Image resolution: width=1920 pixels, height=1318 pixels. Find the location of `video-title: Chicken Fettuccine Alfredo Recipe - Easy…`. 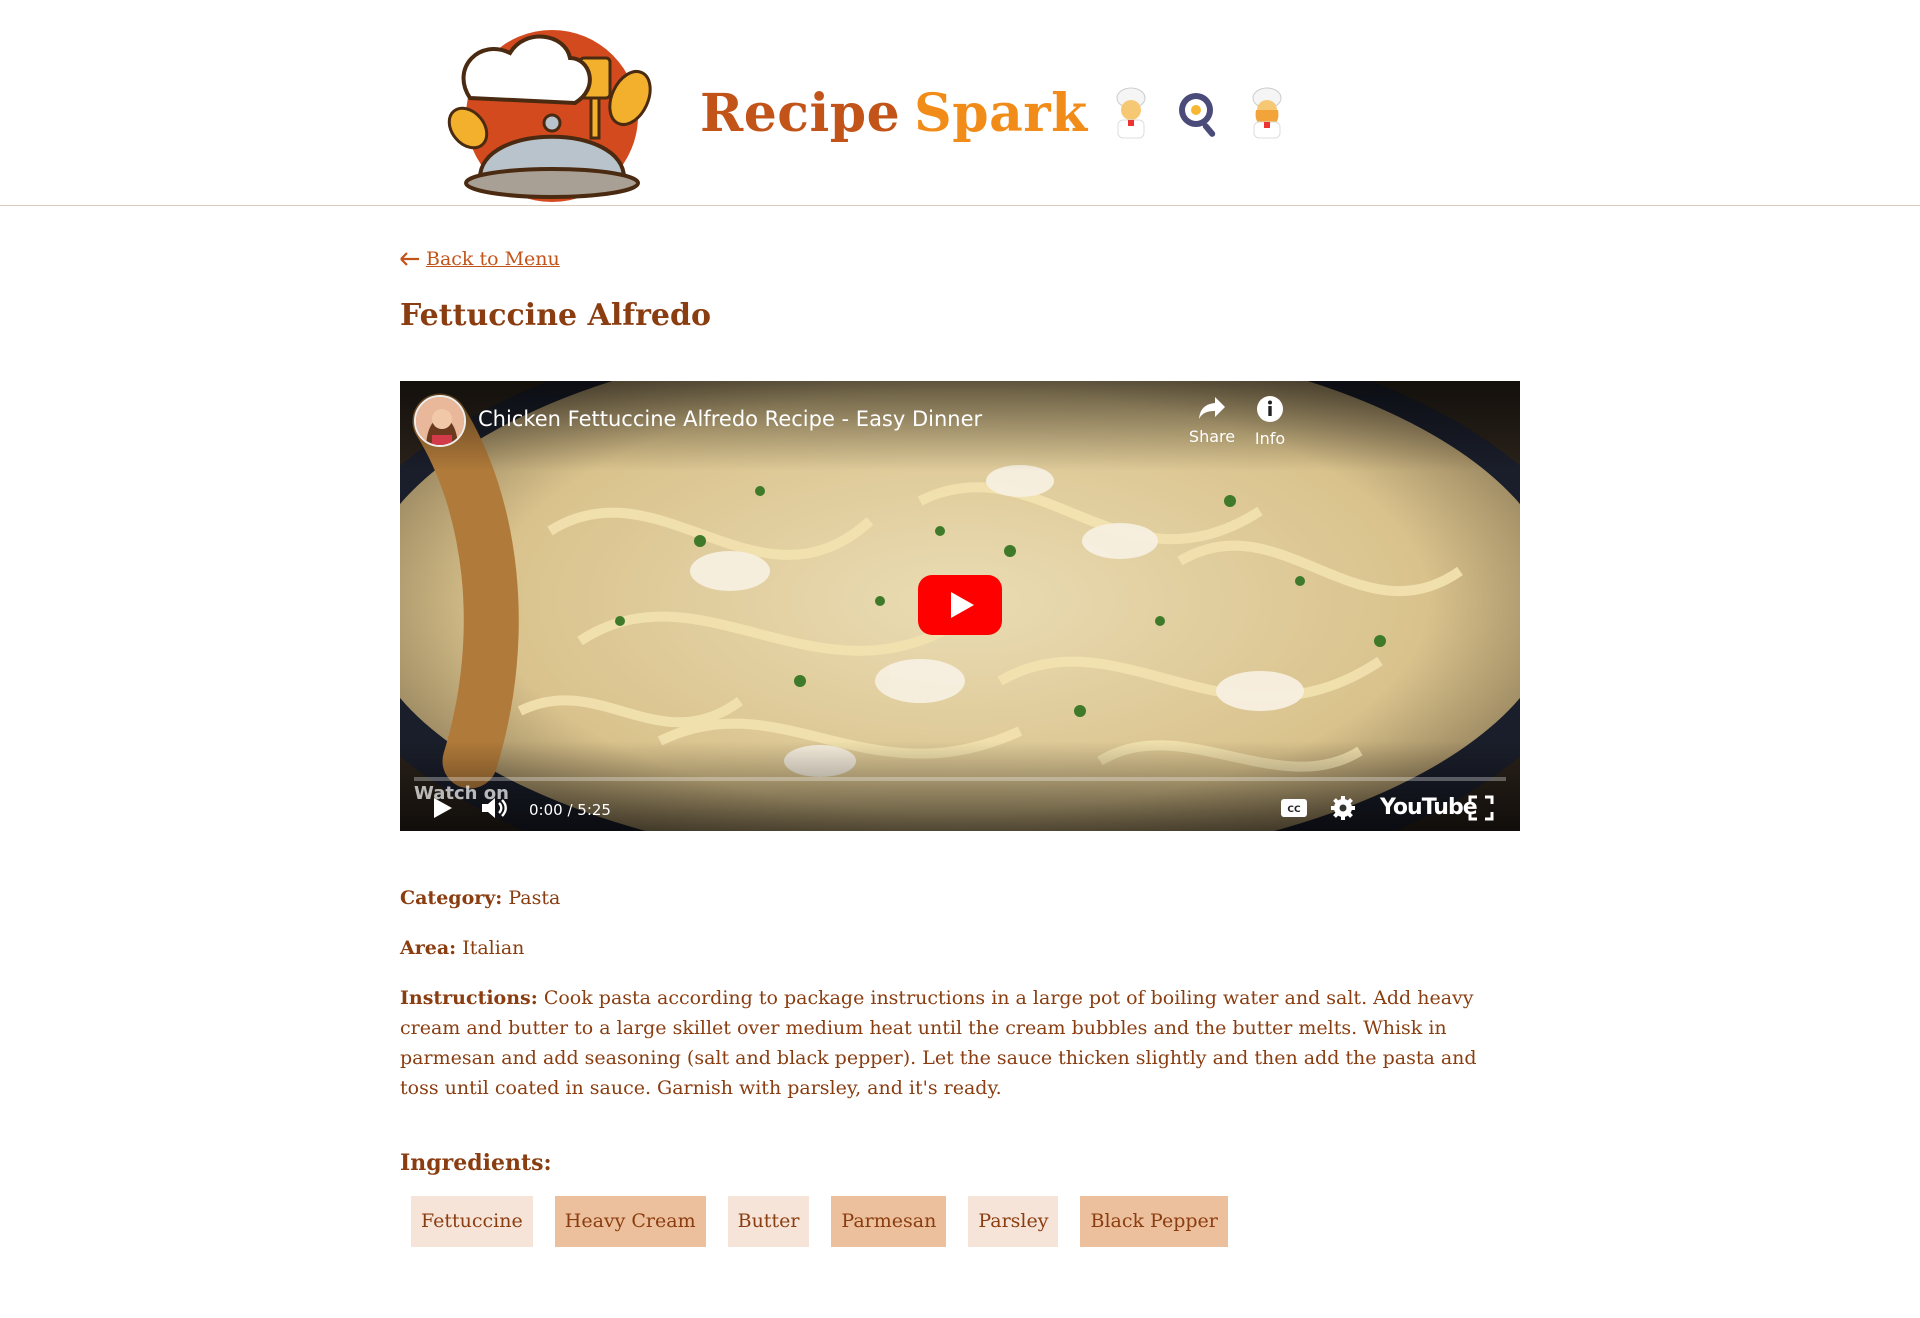

video-title: Chicken Fettuccine Alfredo Recipe - Easy… is located at coordinates (730, 419).